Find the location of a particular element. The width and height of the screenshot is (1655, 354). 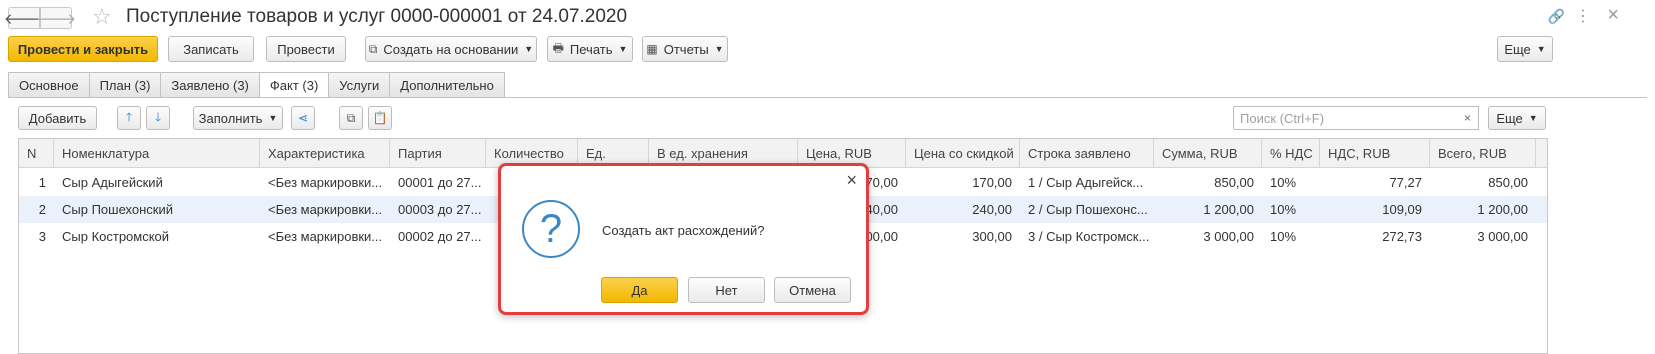

split-row-button: ⋖ is located at coordinates (303, 118).